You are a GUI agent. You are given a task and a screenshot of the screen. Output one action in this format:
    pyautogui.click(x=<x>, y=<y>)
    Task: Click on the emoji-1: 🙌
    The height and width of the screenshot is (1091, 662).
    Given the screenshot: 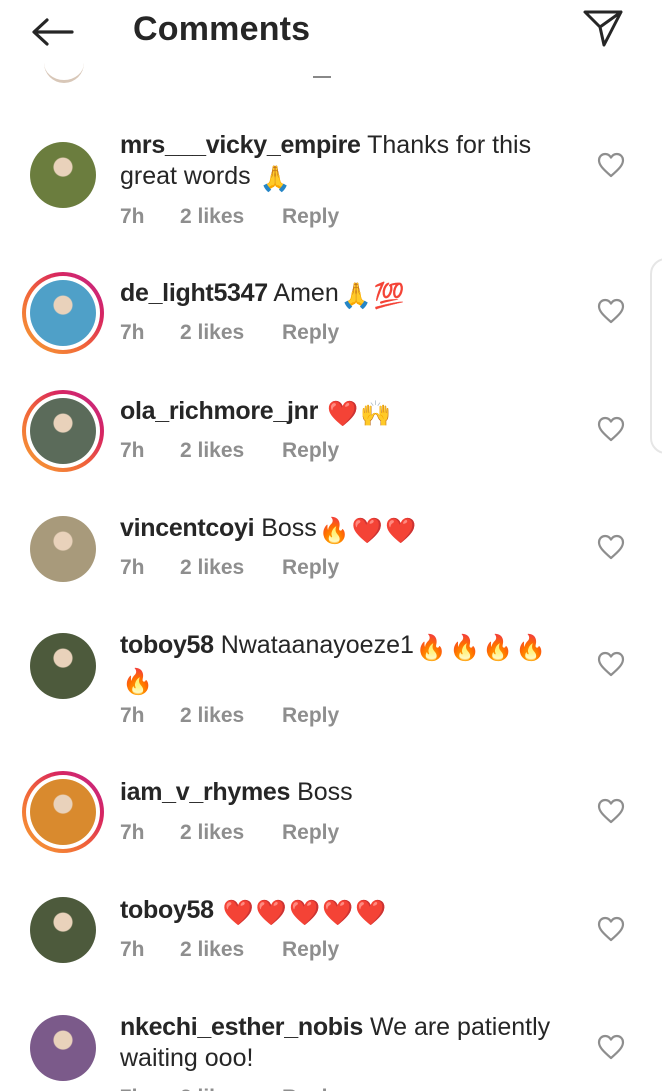 What is the action you would take?
    pyautogui.click(x=376, y=414)
    